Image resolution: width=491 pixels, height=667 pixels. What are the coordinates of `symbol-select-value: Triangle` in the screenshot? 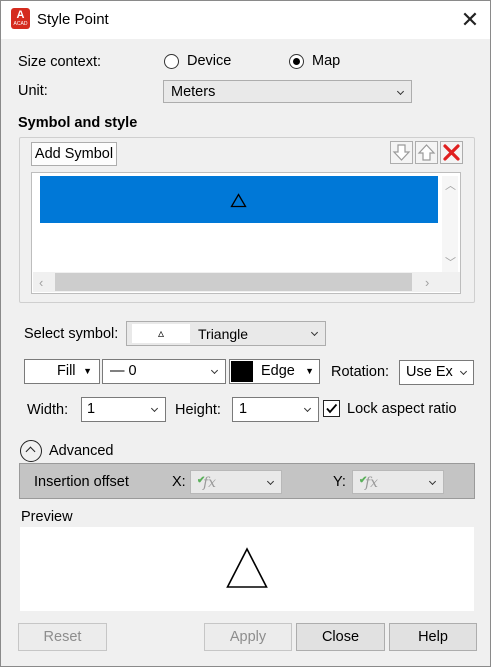 It's located at (223, 334).